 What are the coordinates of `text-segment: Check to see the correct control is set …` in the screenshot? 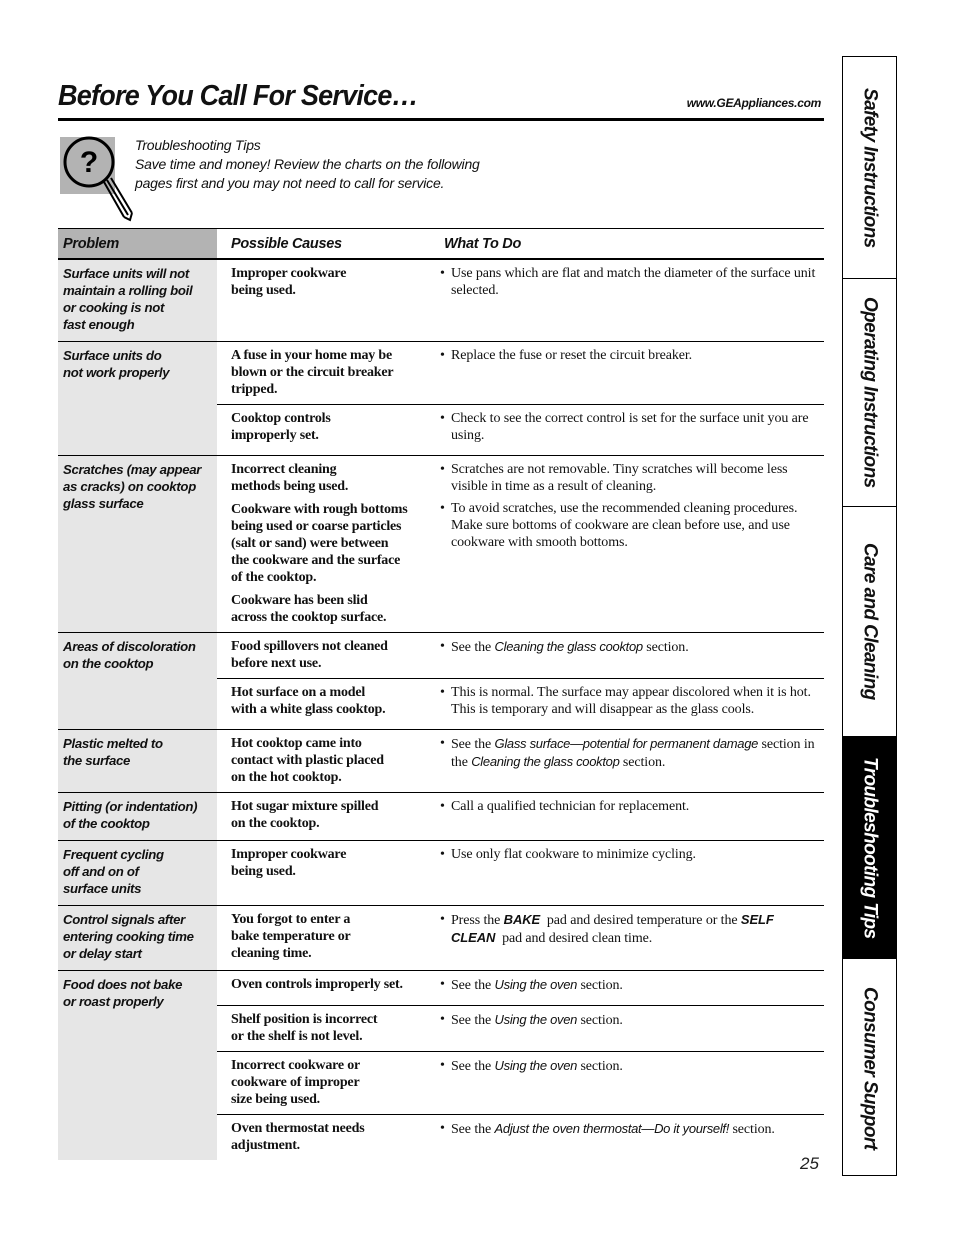 It's located at (631, 427).